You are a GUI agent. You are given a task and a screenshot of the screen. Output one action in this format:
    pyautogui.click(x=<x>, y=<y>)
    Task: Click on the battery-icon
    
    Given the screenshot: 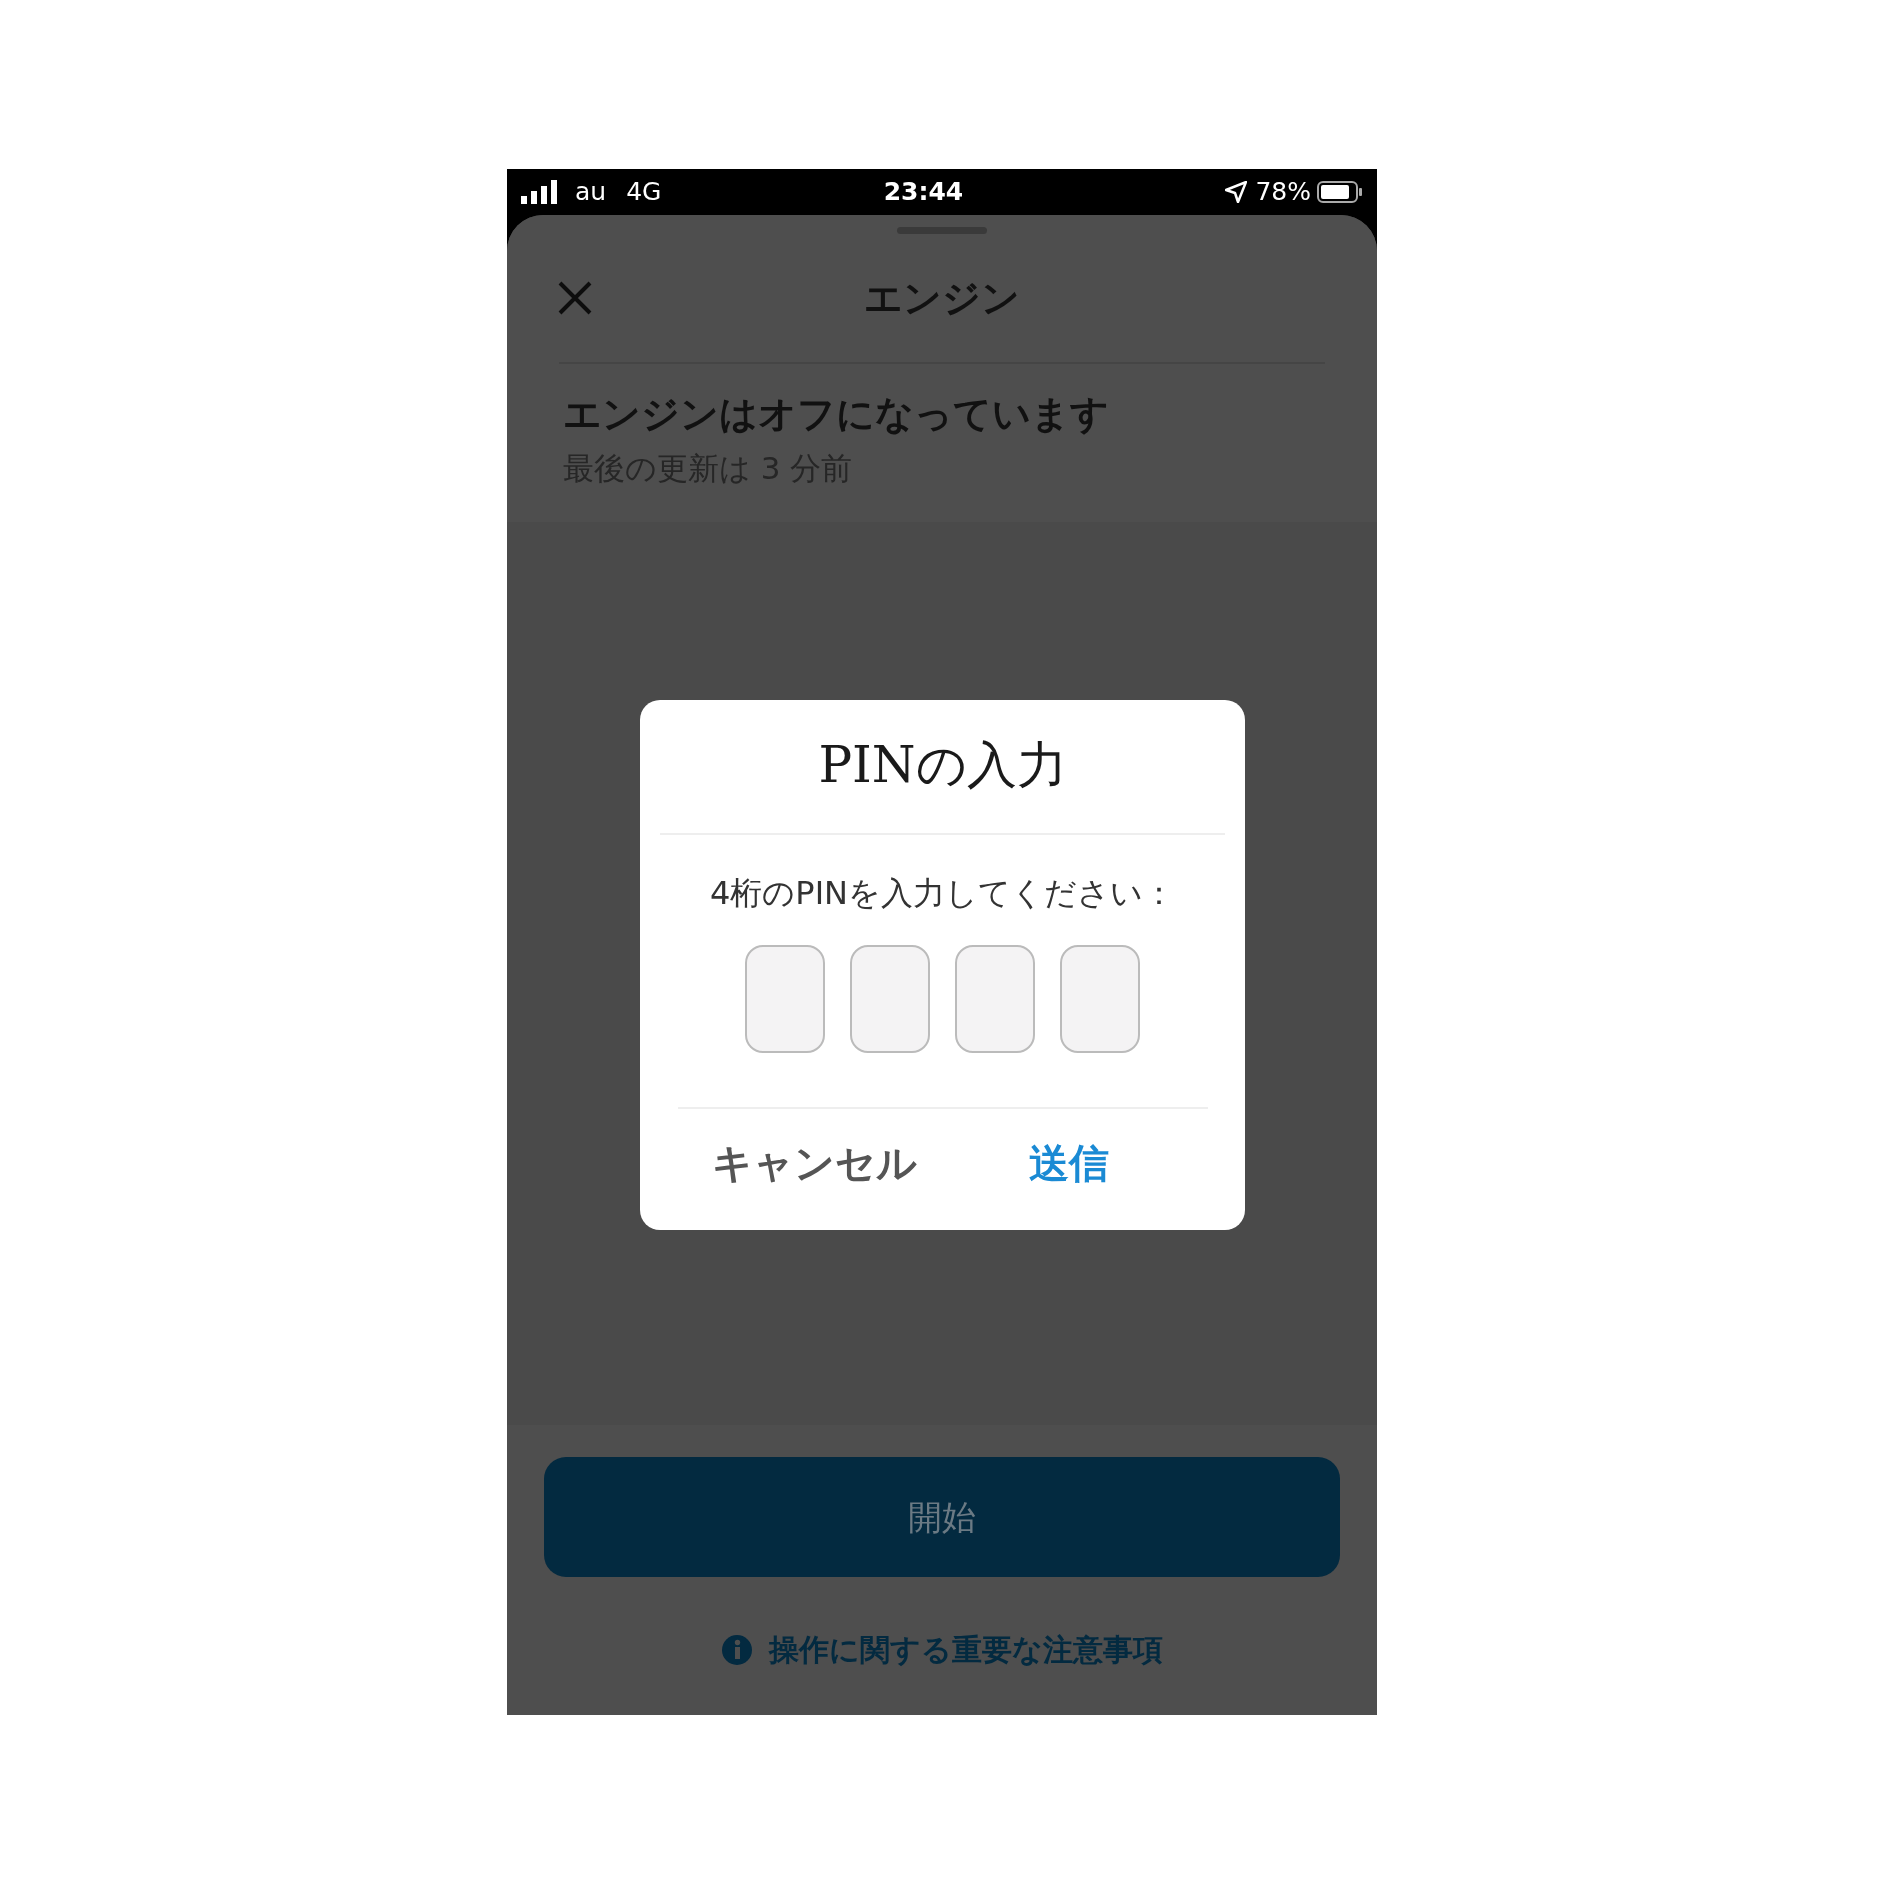 What is the action you would take?
    pyautogui.click(x=1340, y=192)
    